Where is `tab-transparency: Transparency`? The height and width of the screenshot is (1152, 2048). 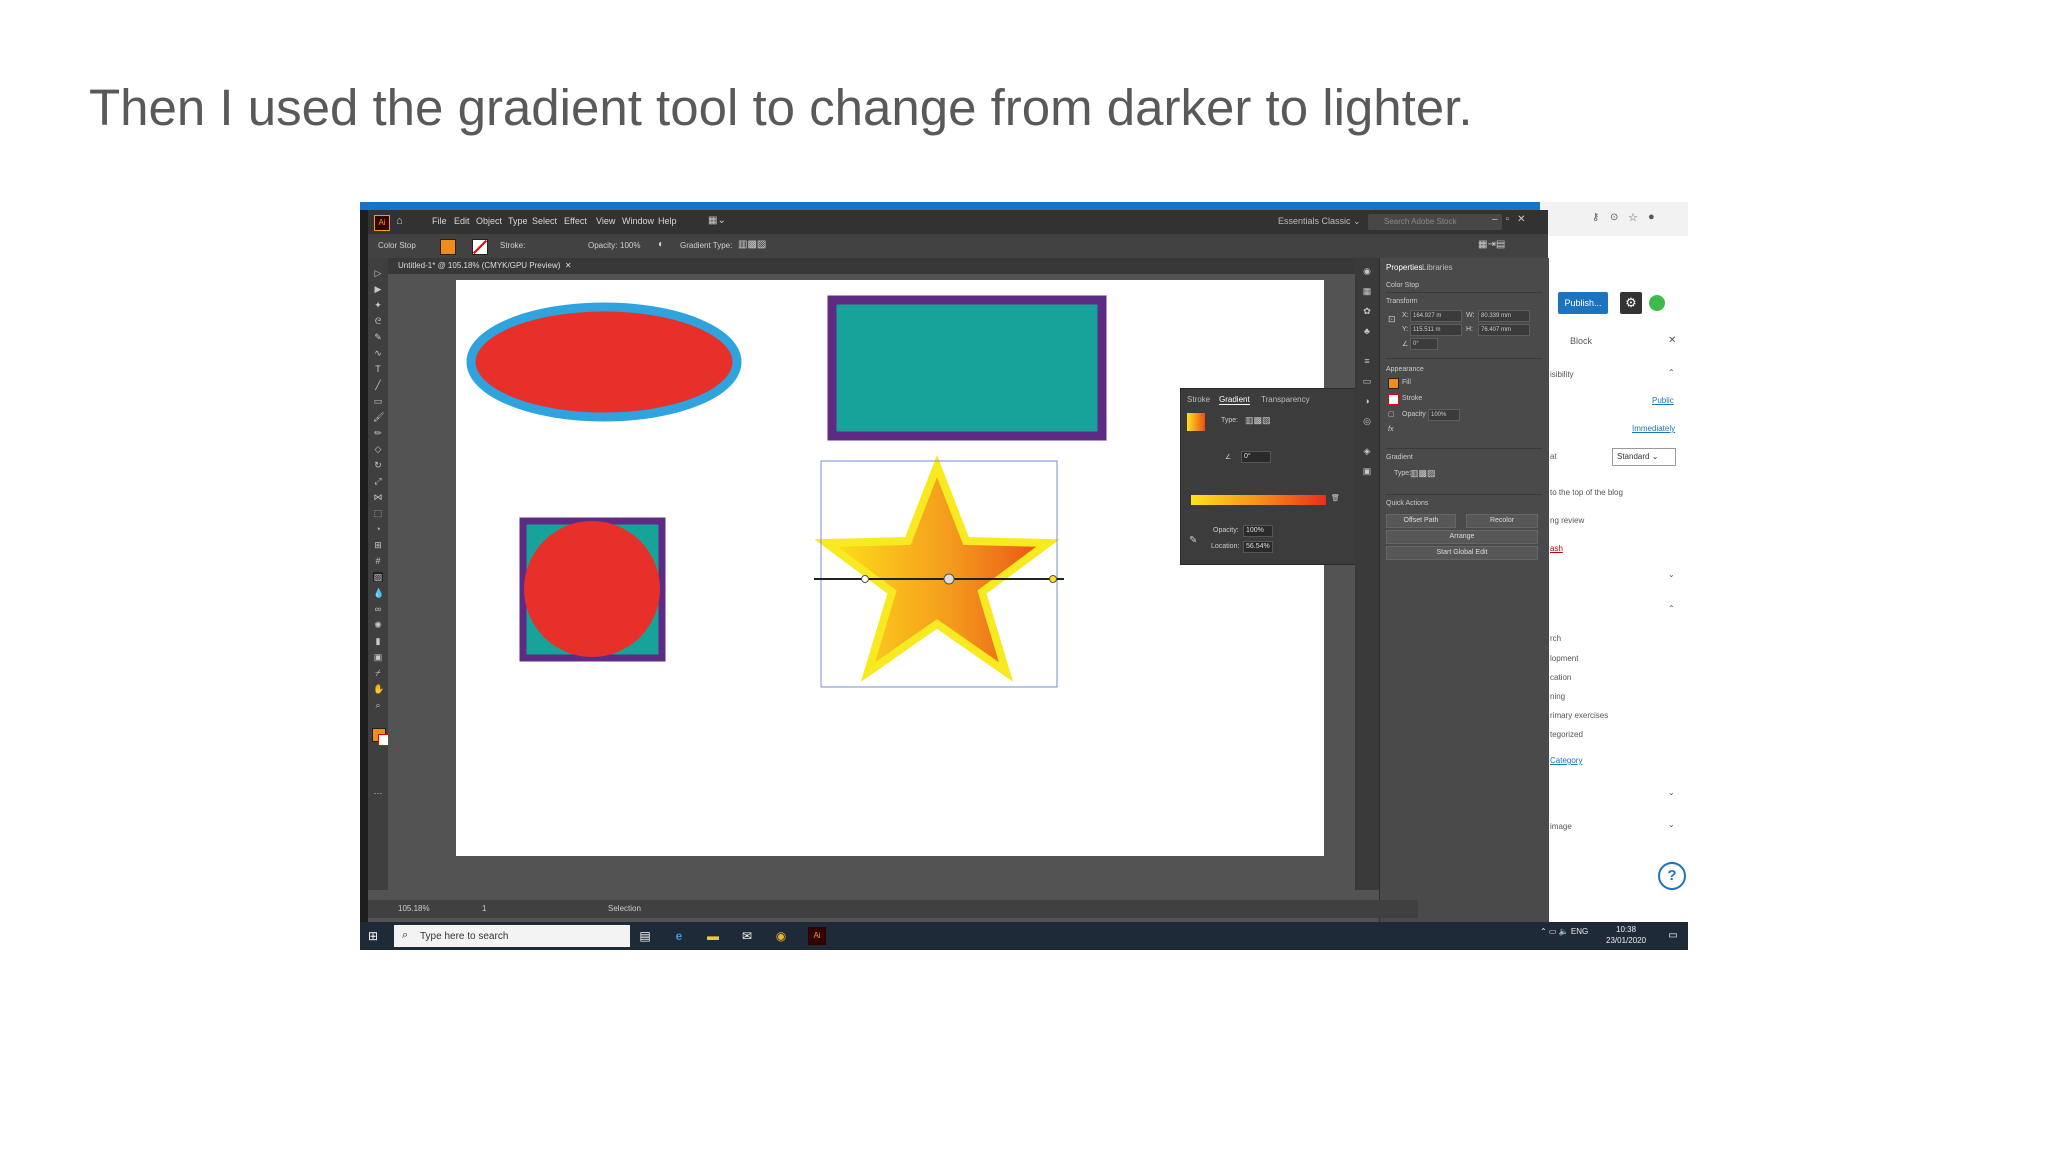 tab-transparency: Transparency is located at coordinates (1285, 399).